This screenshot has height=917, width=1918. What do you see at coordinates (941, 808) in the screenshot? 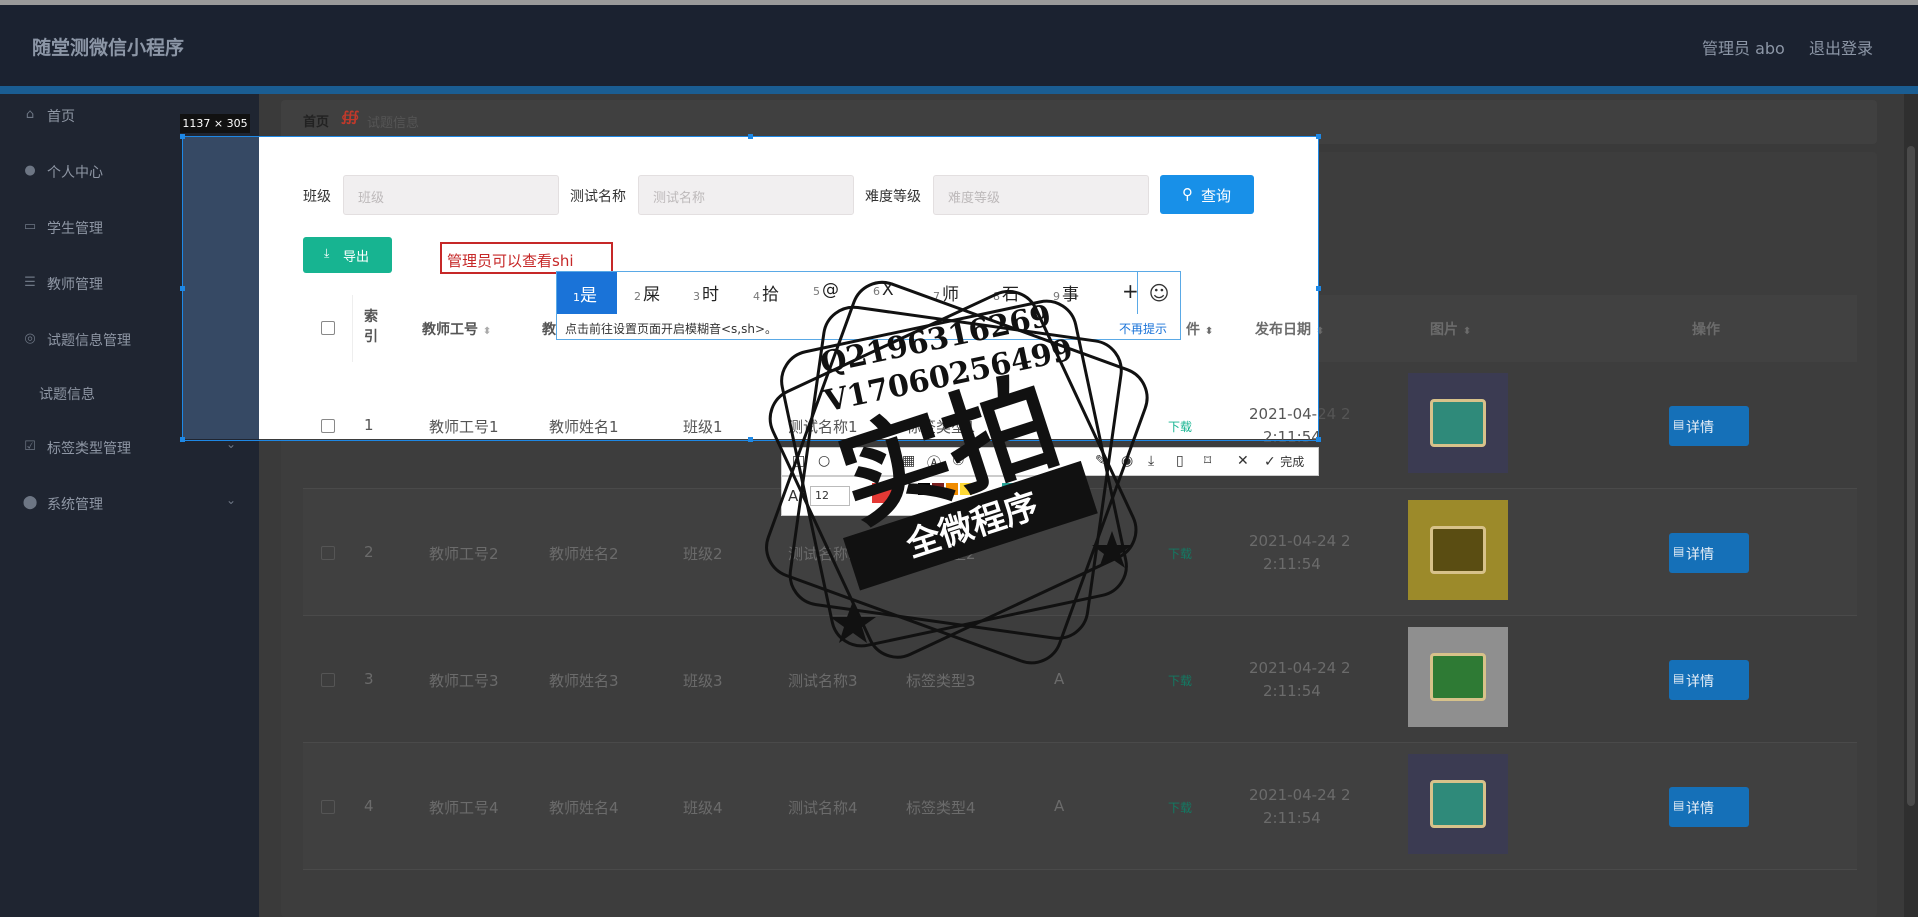
I see `row-4-tag-type: 标签类型4` at bounding box center [941, 808].